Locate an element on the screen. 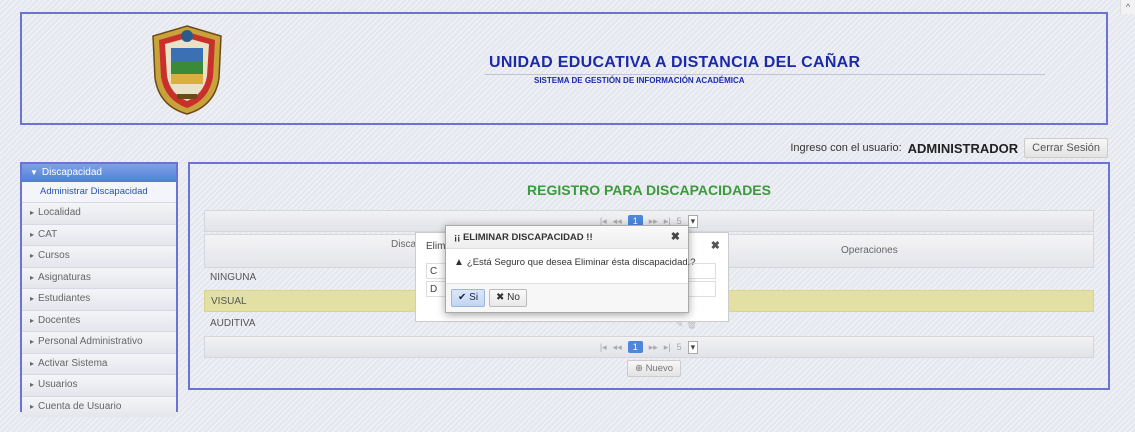 The height and width of the screenshot is (432, 1135). sidebar-item-discapacidad: ▼ Discapacidad is located at coordinates (99, 173).